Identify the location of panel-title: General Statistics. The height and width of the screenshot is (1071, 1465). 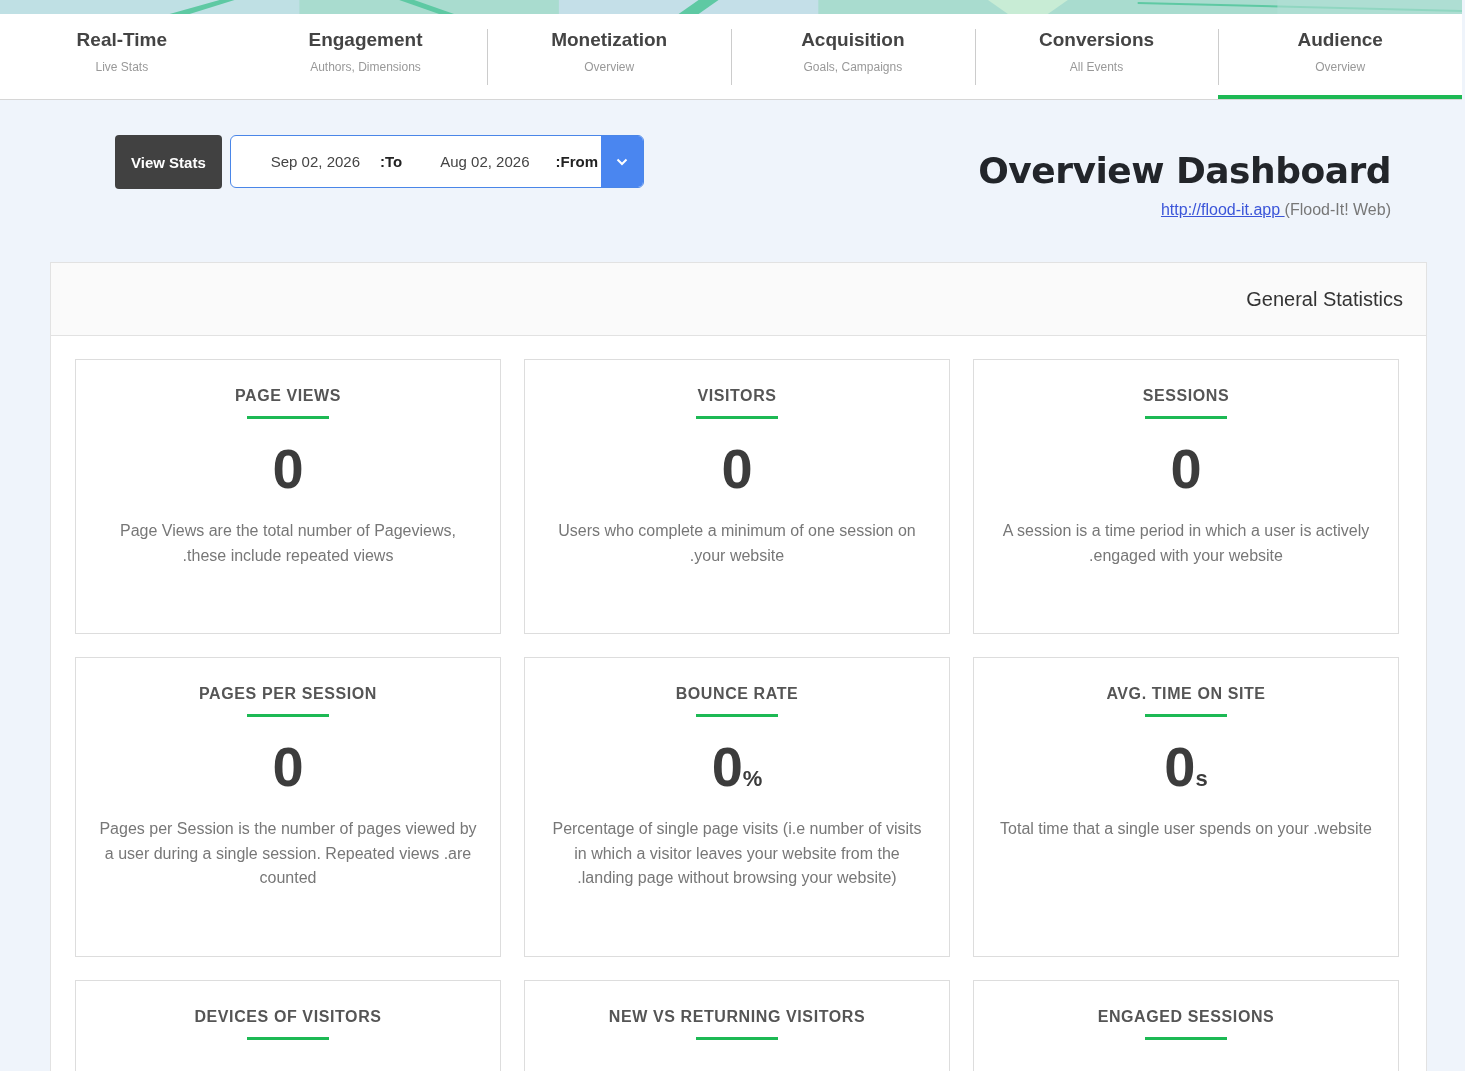
(1324, 299).